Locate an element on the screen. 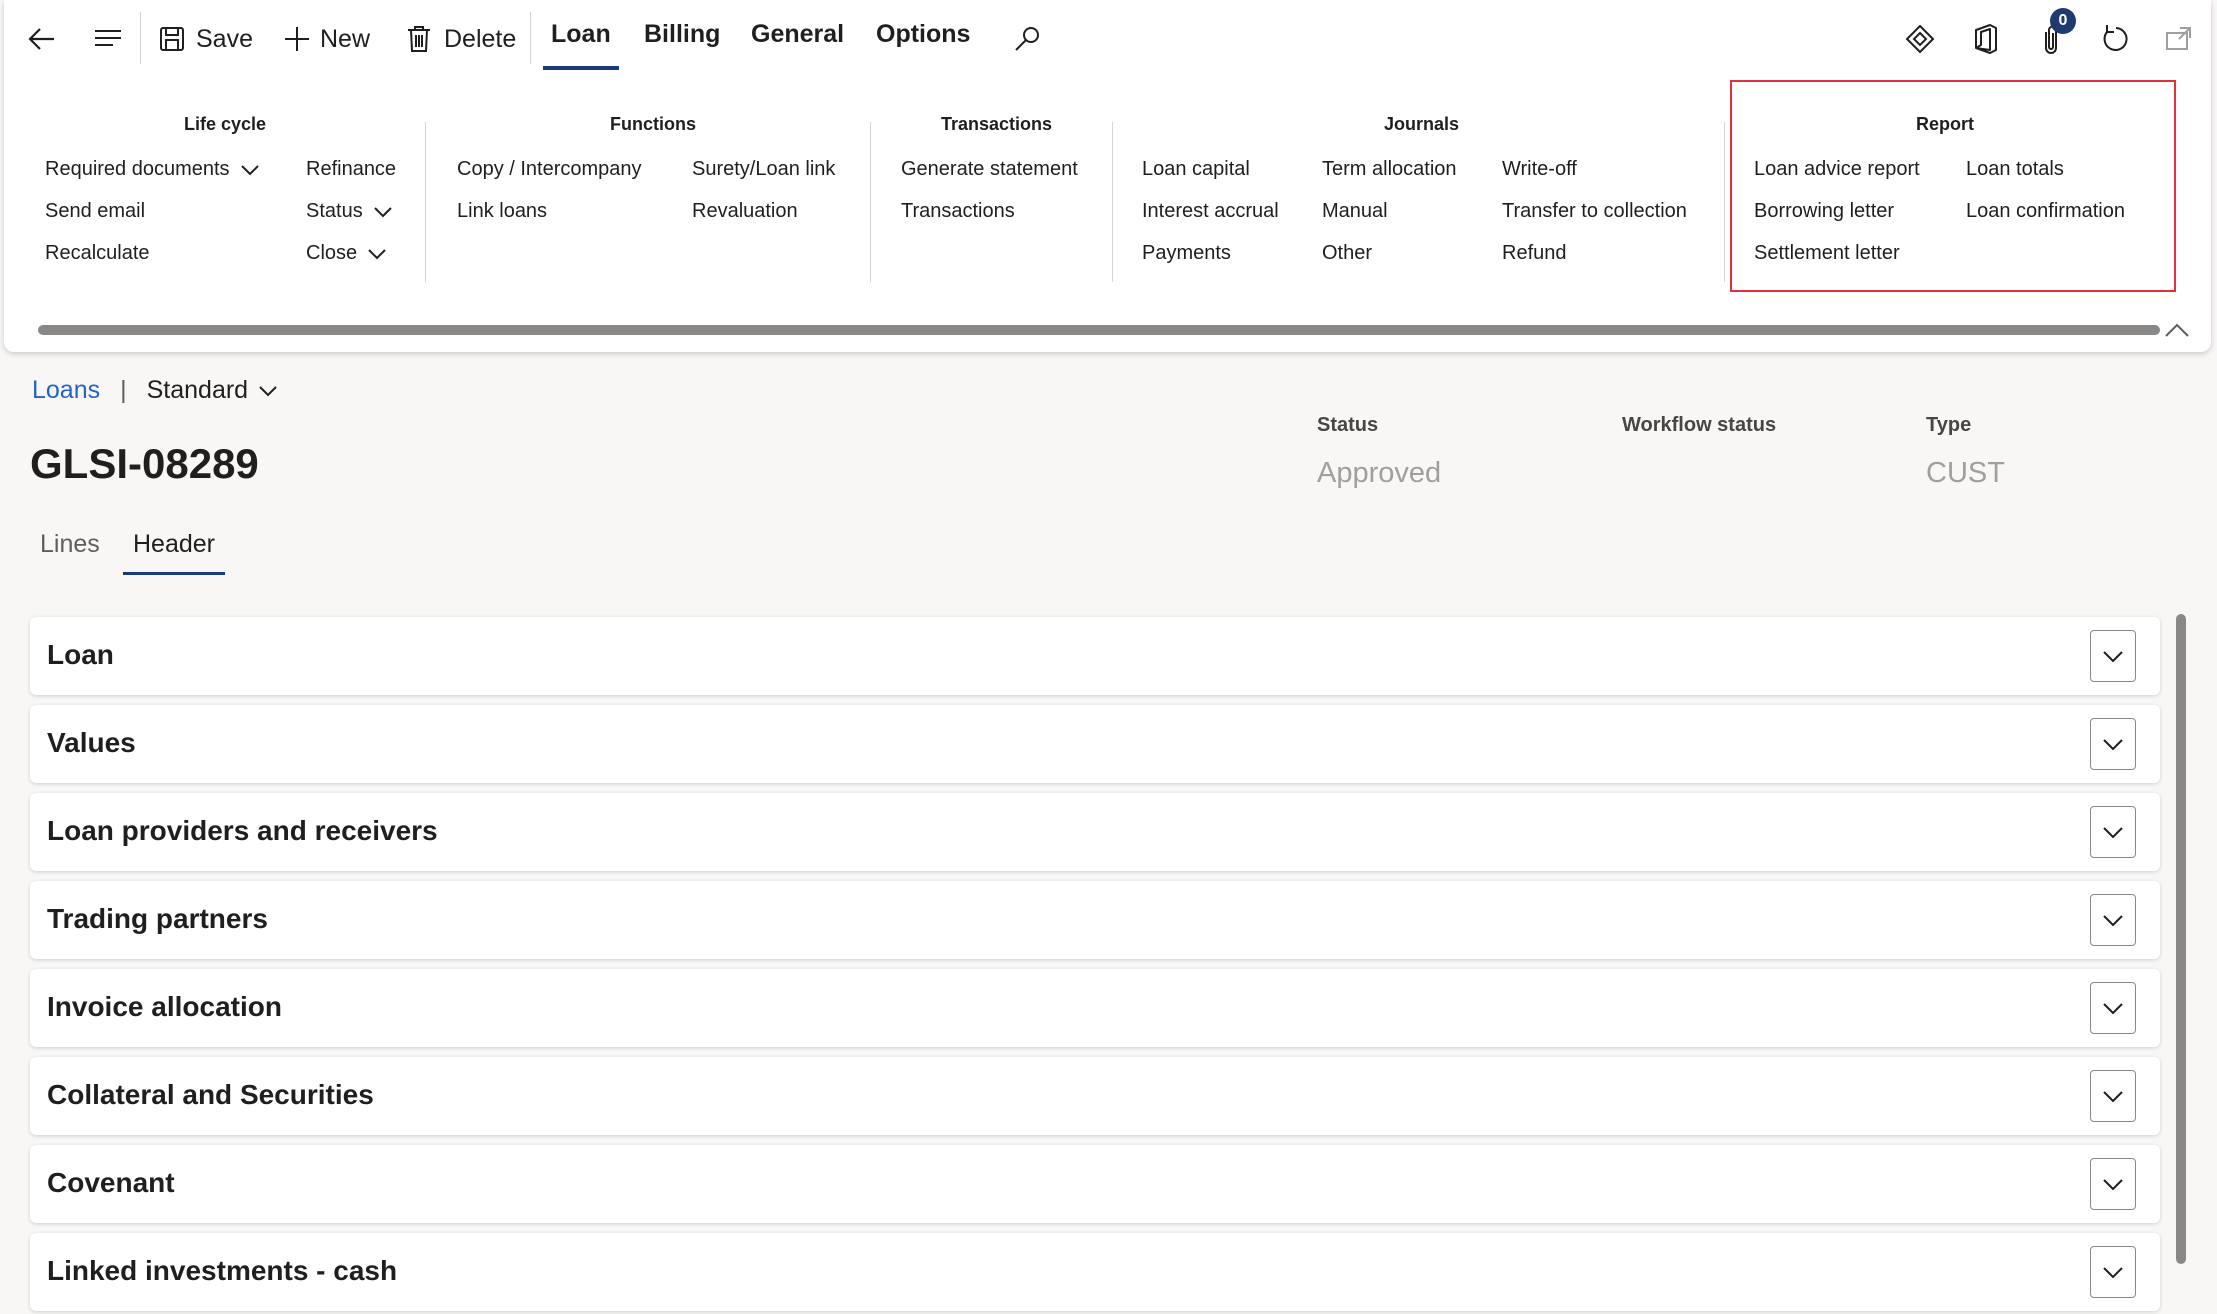 The image size is (2217, 1314). required-documents-button: Required documents is located at coordinates (152, 169).